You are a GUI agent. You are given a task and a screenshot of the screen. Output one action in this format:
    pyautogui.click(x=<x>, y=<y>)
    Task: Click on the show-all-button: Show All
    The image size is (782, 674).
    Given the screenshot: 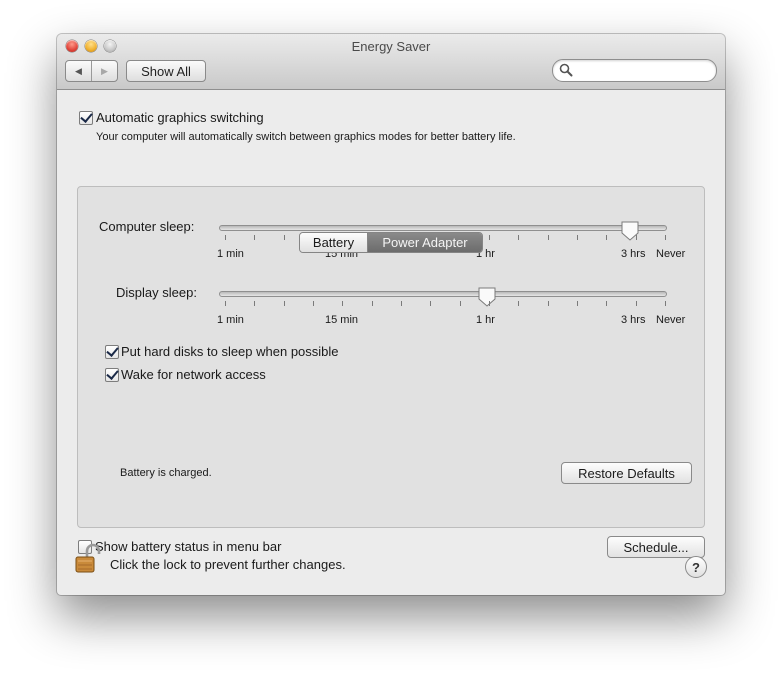 What is the action you would take?
    pyautogui.click(x=166, y=71)
    